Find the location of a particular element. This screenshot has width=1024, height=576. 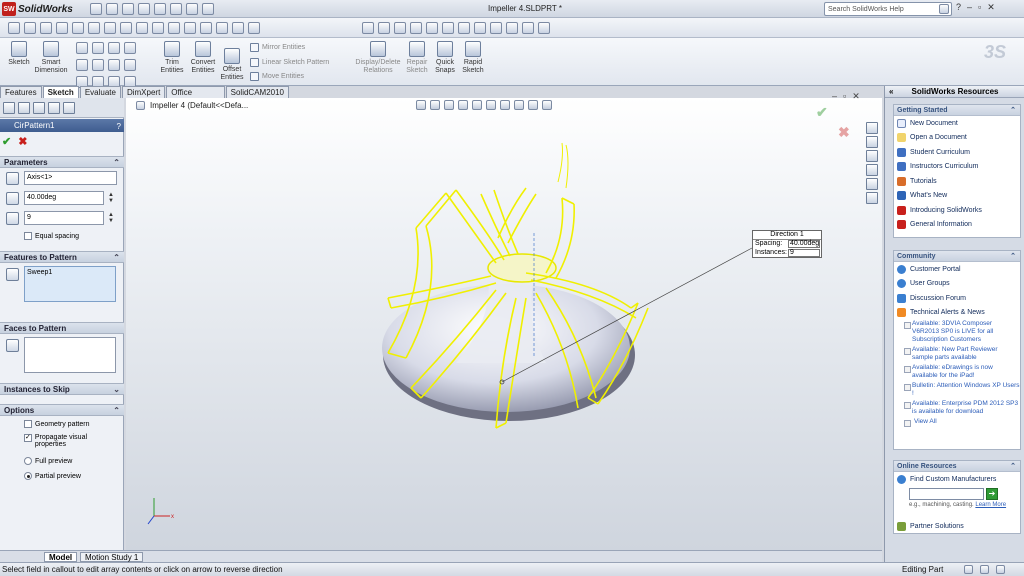

instances-spinner: ▲ ▼ is located at coordinates (111, 218).